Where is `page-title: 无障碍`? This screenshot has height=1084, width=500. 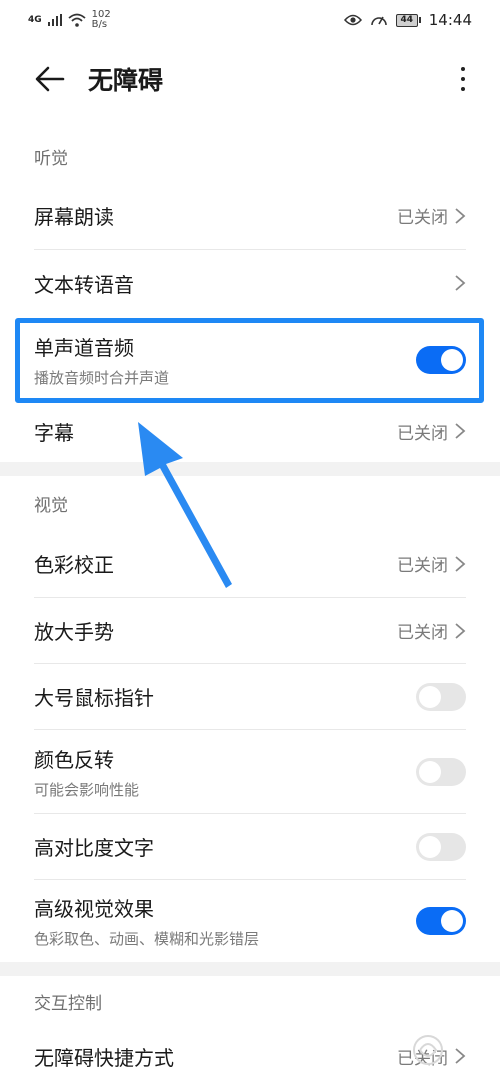 page-title: 无障碍 is located at coordinates (126, 80).